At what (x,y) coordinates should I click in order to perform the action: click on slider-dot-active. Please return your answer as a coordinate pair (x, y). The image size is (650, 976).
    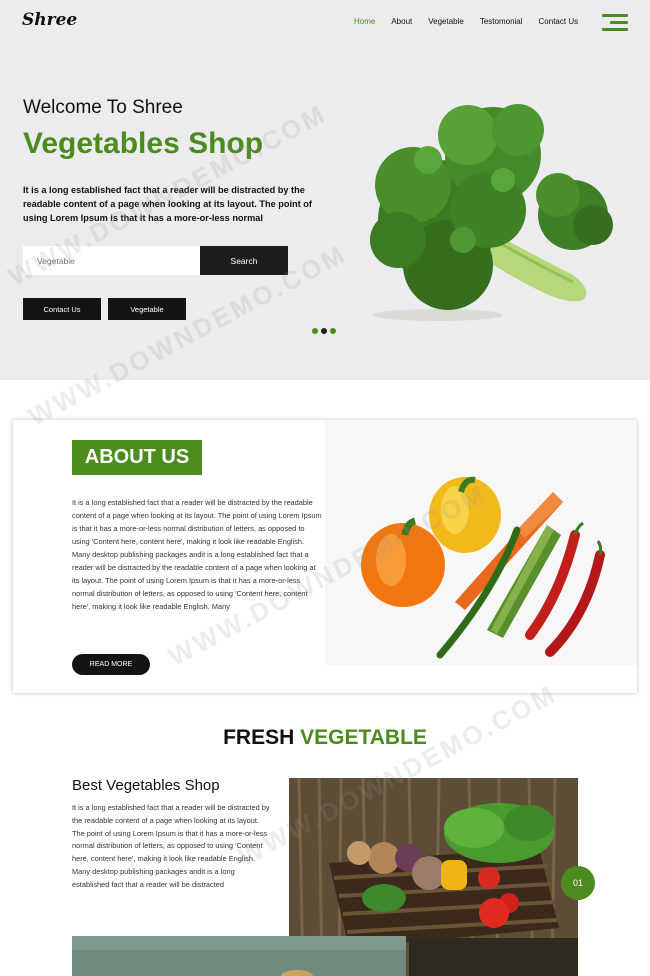
    Looking at the image, I should click on (324, 331).